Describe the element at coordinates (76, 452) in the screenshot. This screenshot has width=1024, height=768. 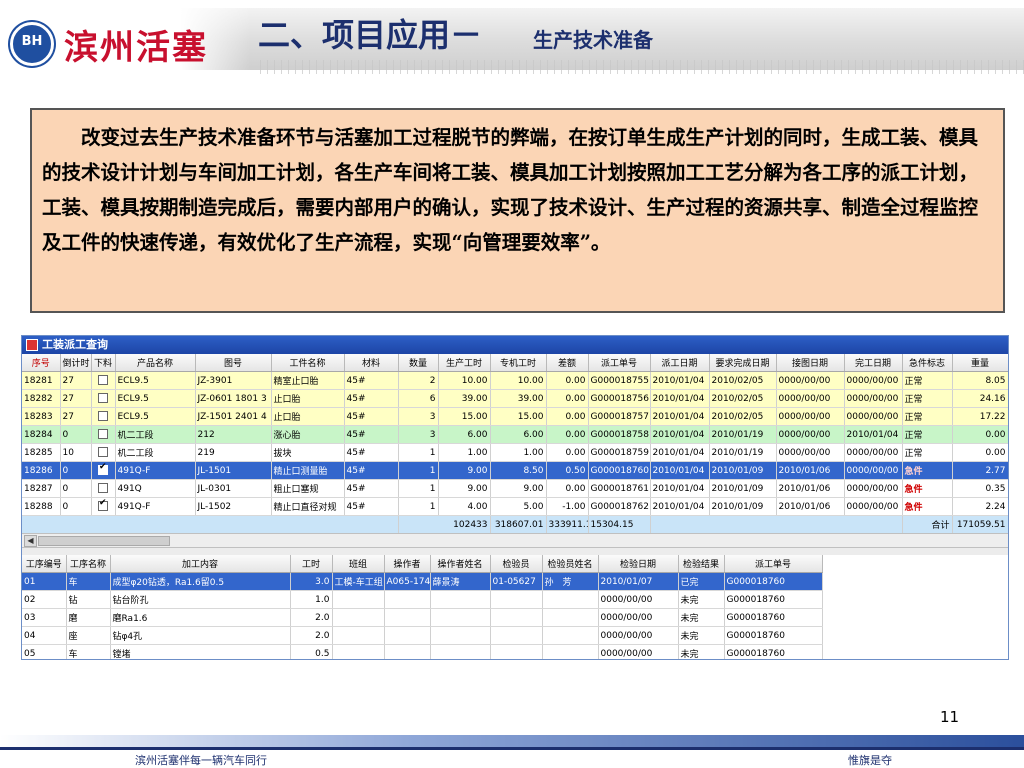
I see `table-cell: 10` at that location.